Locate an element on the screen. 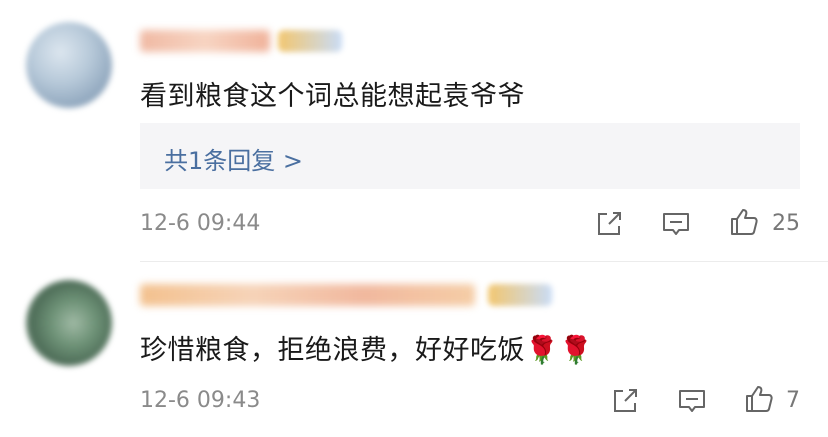  like-count: 25 is located at coordinates (786, 223).